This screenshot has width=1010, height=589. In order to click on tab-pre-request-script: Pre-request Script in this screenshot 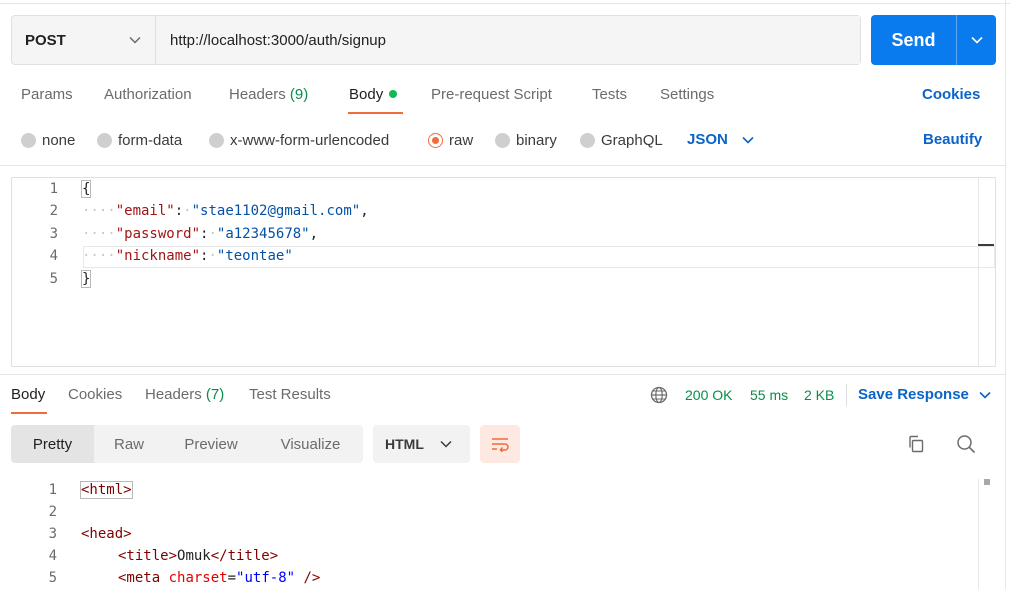, I will do `click(491, 94)`.